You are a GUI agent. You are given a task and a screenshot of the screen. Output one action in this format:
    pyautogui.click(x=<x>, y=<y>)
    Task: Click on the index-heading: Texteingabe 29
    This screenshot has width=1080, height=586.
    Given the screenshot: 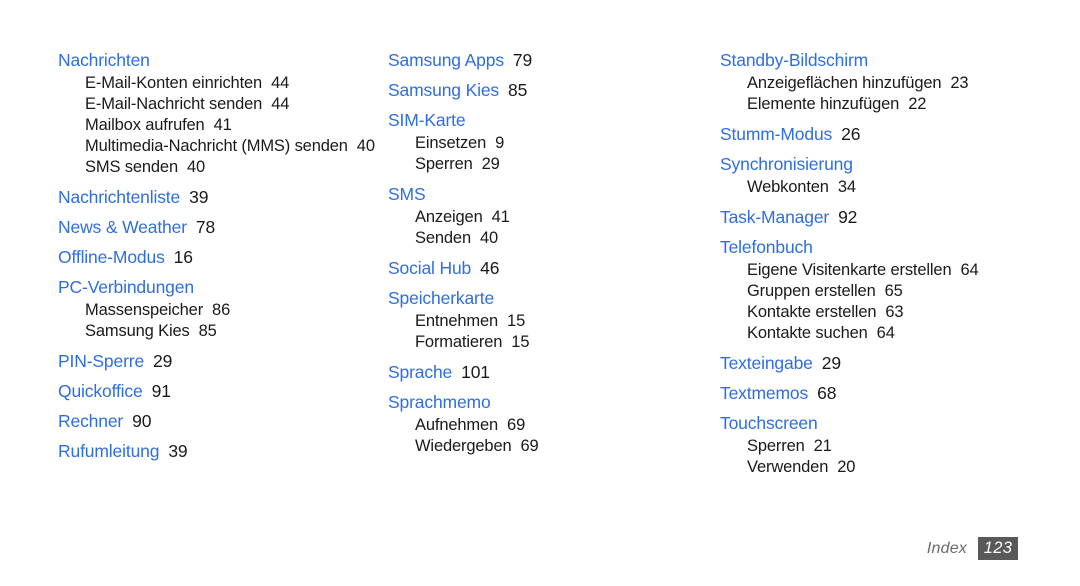 What is the action you would take?
    pyautogui.click(x=878, y=363)
    